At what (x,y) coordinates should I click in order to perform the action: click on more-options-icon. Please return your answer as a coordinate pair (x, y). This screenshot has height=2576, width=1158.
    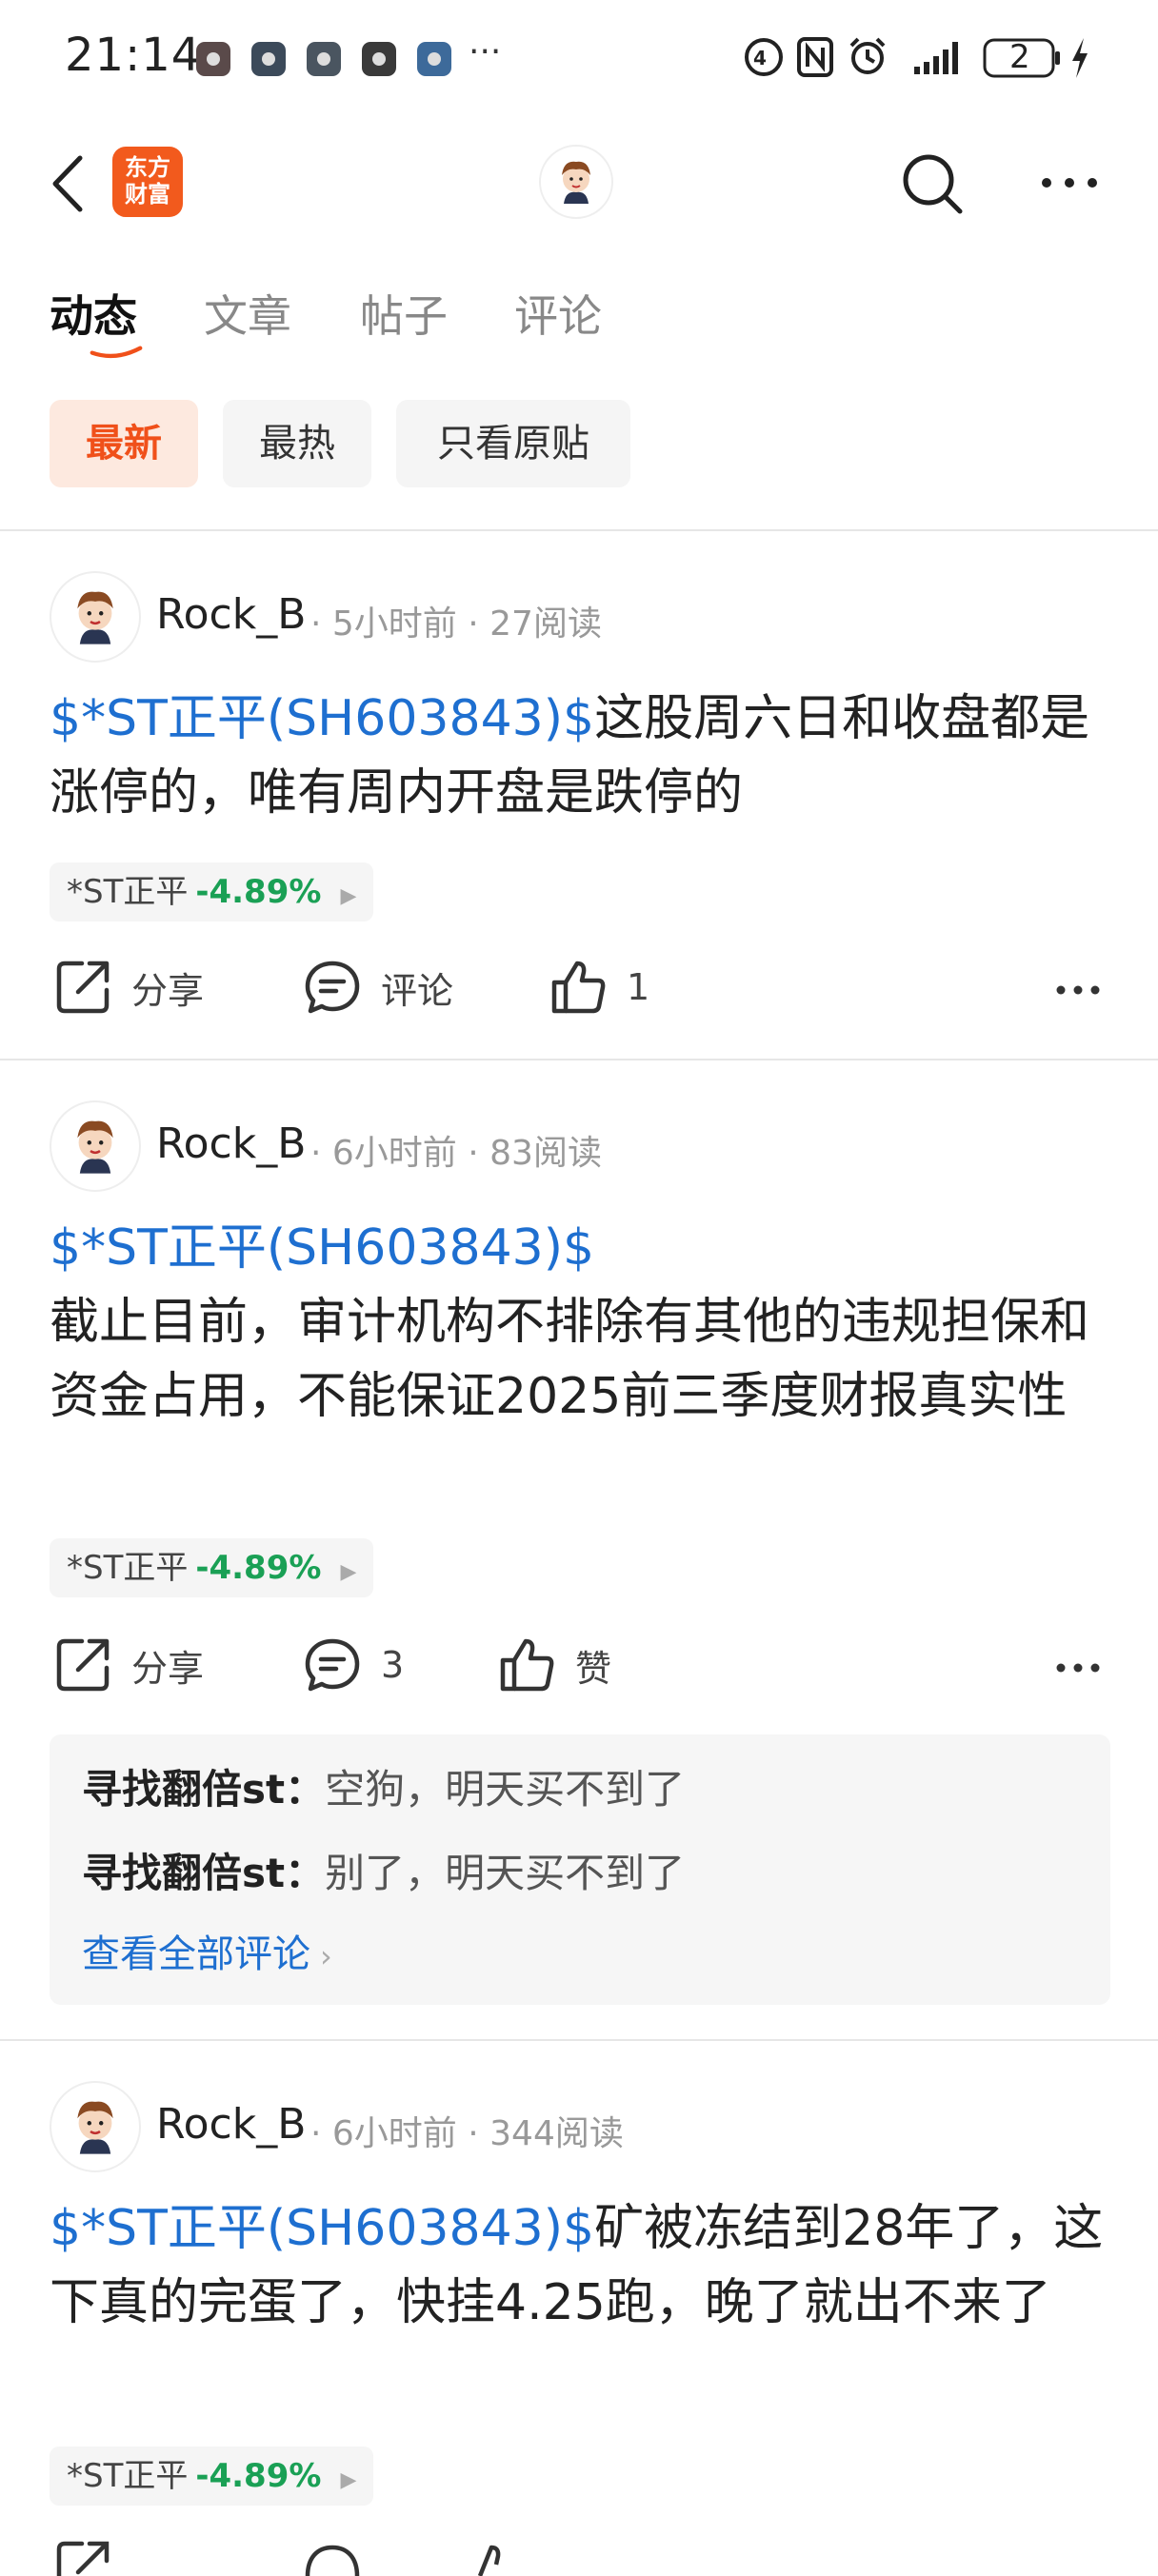
    Looking at the image, I should click on (1070, 182).